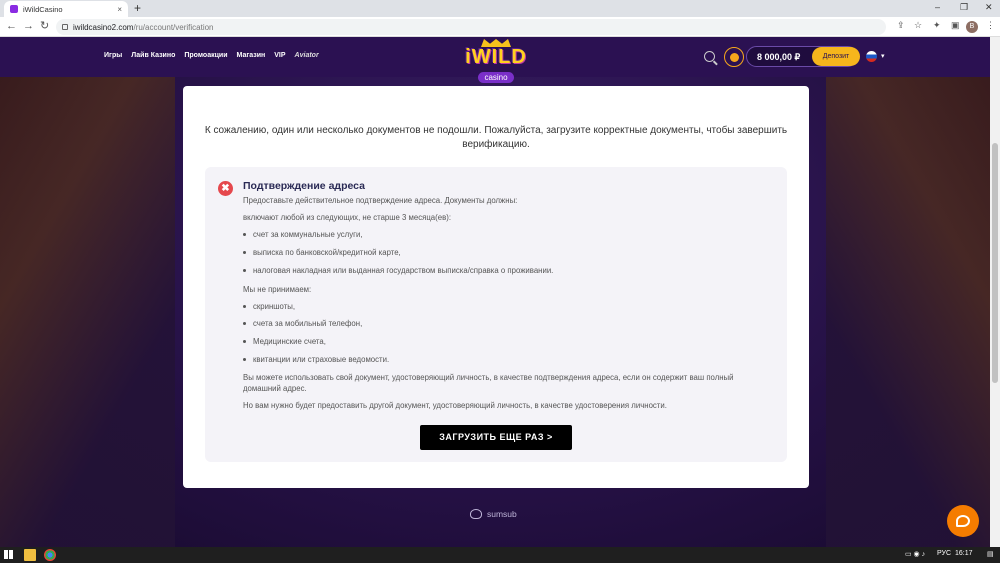  I want to click on nav-games: Игры, so click(113, 55).